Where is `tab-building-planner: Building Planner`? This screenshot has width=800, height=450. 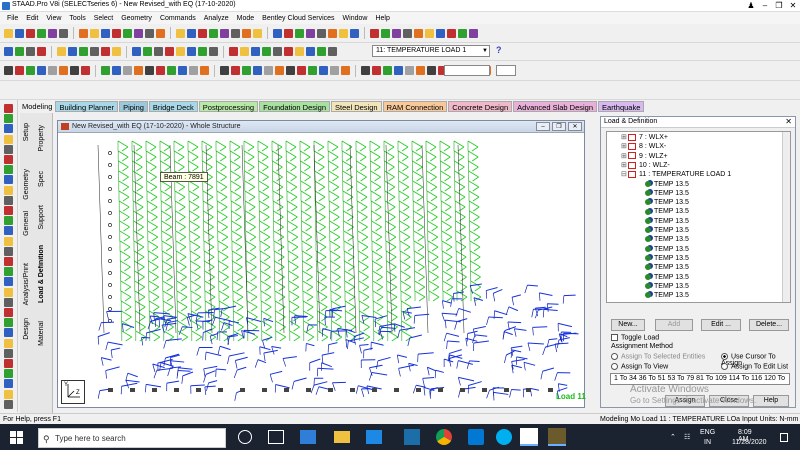
tab-building-planner: Building Planner is located at coordinates (87, 106).